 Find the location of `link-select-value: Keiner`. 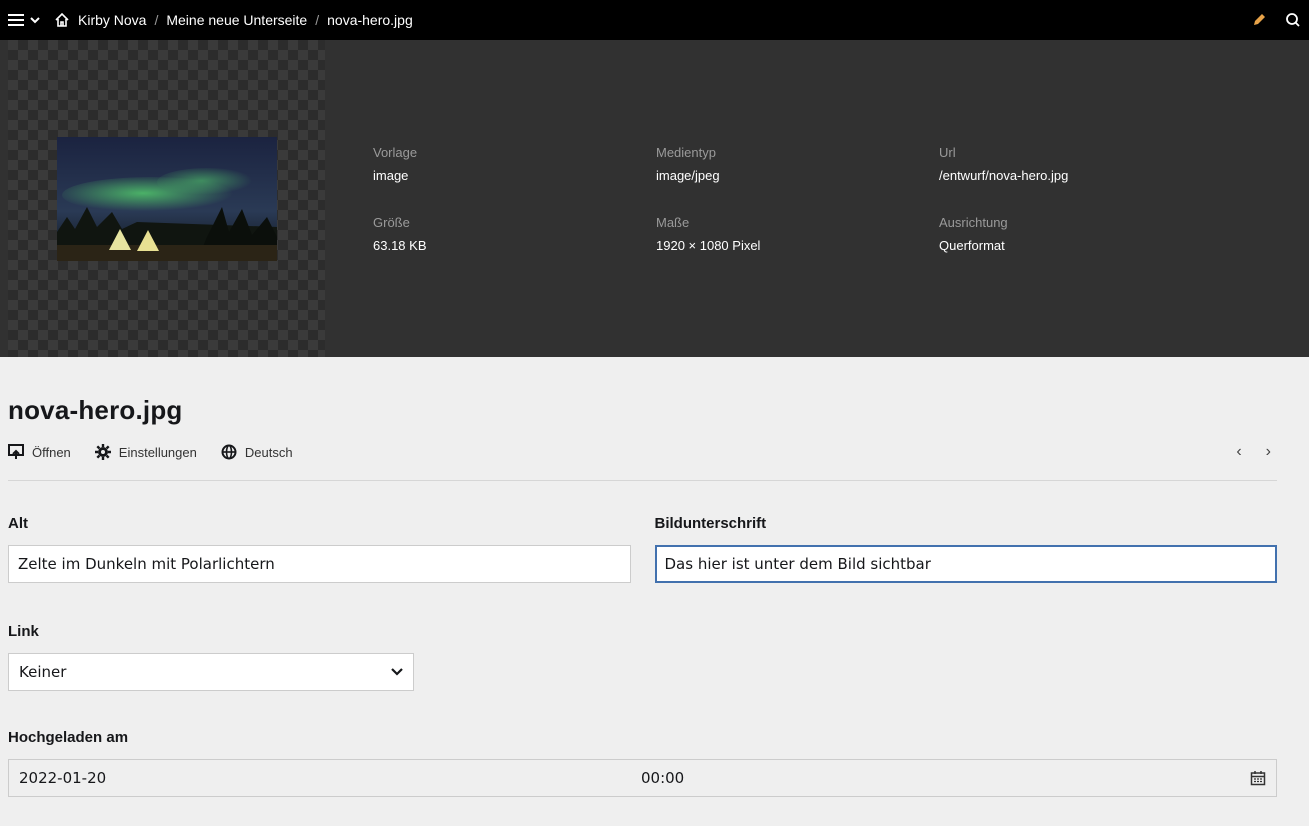

link-select-value: Keiner is located at coordinates (43, 672).